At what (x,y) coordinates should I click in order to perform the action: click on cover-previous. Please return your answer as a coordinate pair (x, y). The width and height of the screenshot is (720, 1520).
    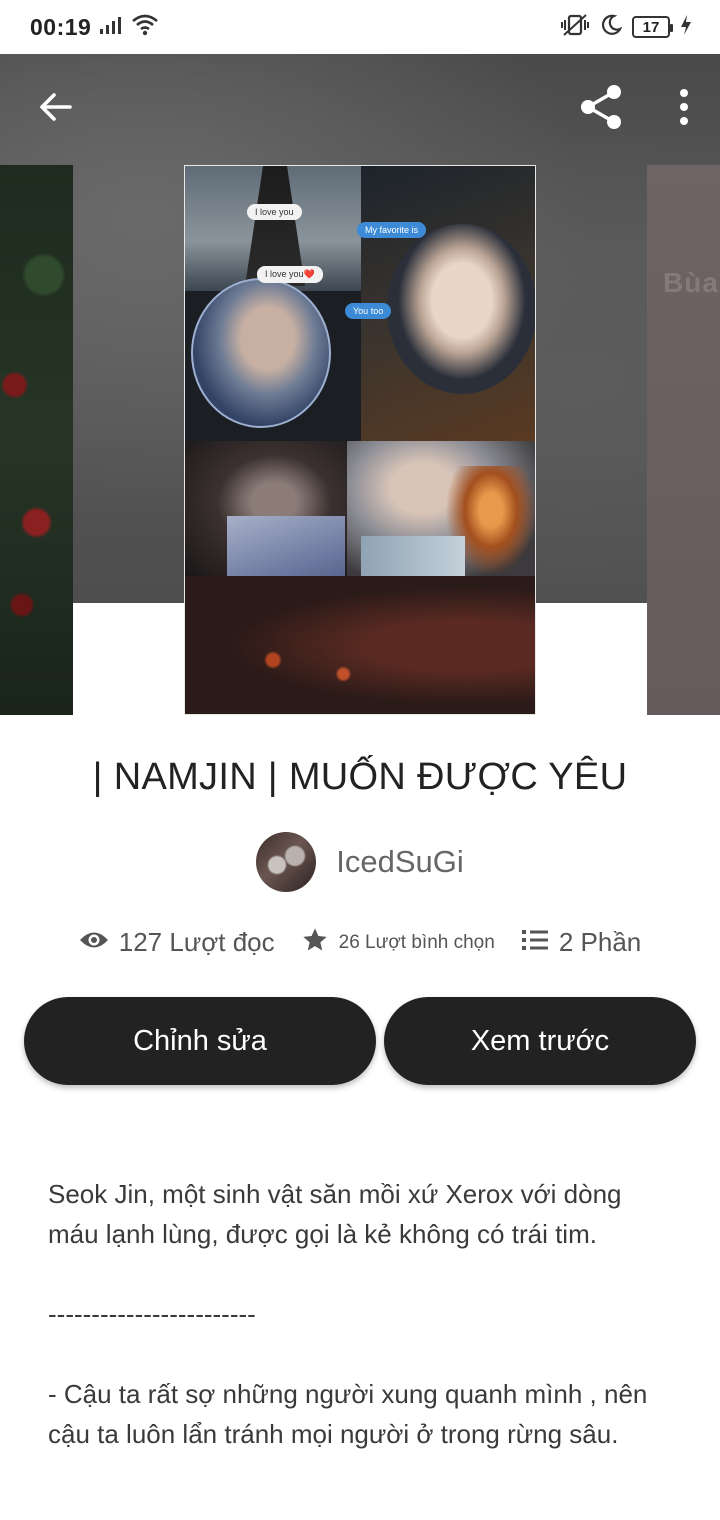
    Looking at the image, I should click on (36, 440).